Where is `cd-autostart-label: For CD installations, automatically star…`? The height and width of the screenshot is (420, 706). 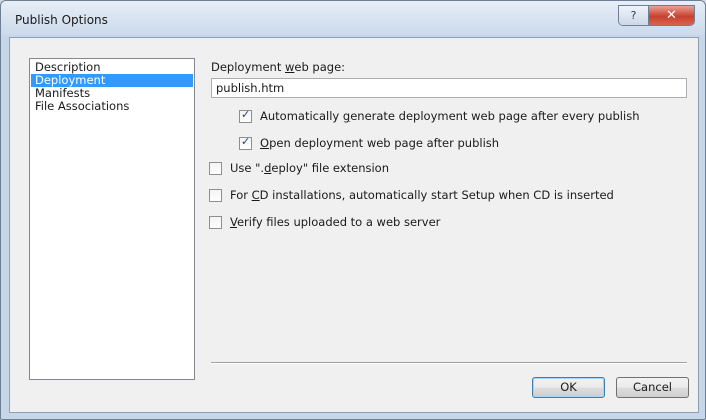
cd-autostart-label: For CD installations, automatically star… is located at coordinates (422, 195).